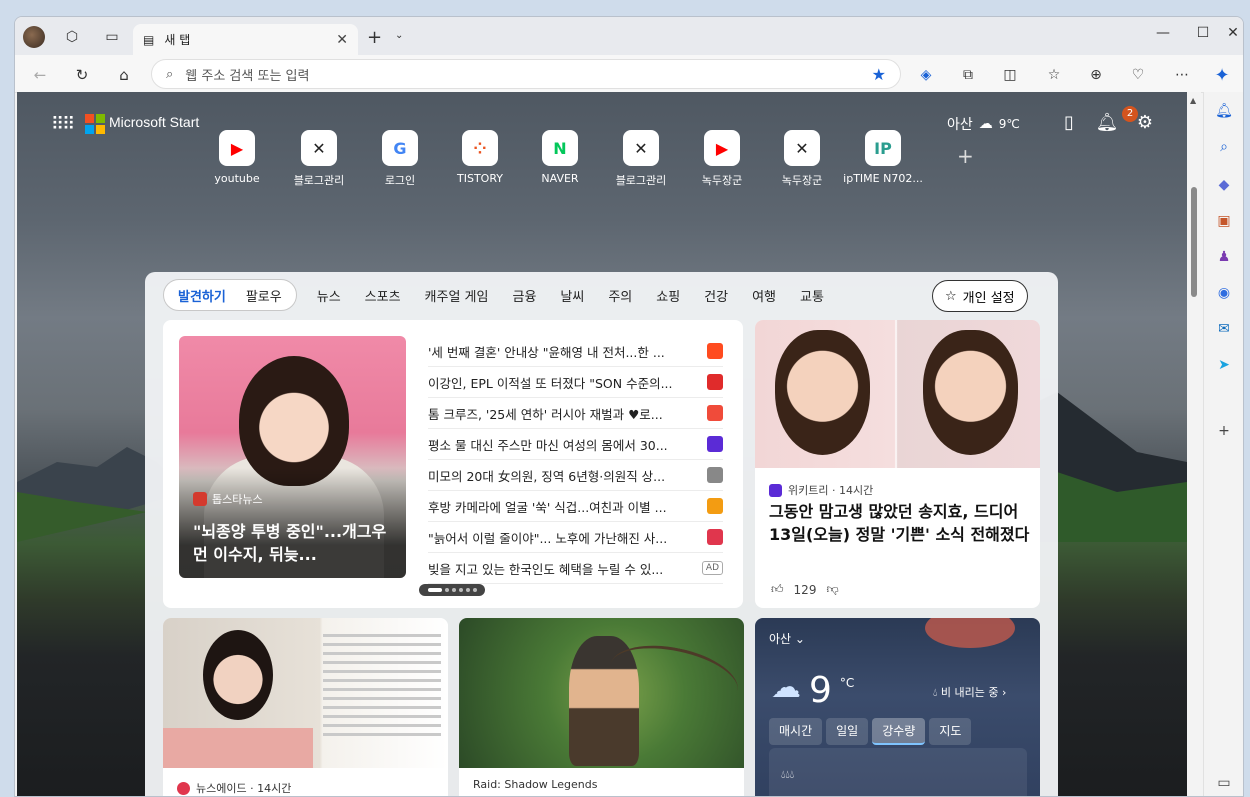 The image size is (1250, 797). Describe the element at coordinates (668, 295) in the screenshot. I see `category-shopping: 쇼핑` at that location.